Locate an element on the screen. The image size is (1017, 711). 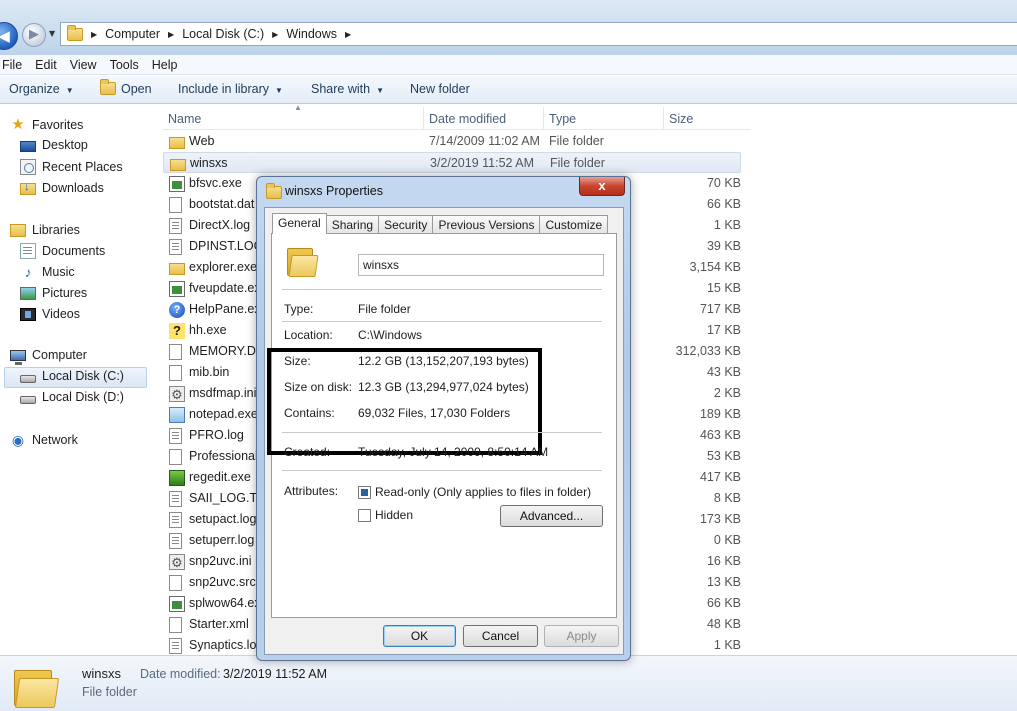
organize-button: Organize ▼ is located at coordinates (41, 89).